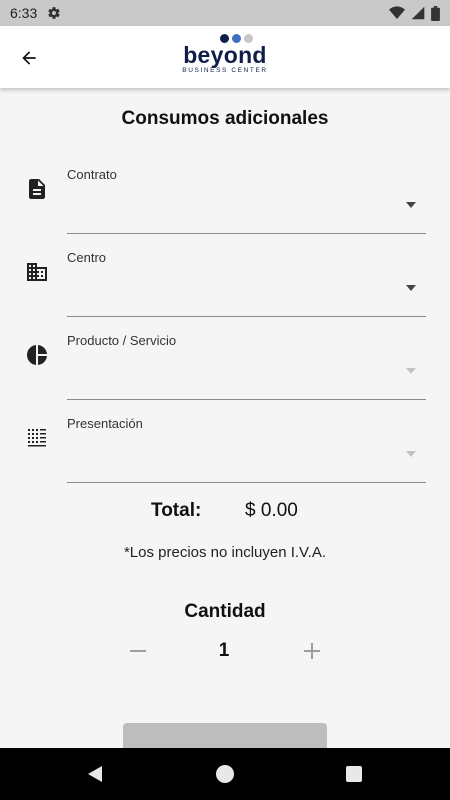  I want to click on nav-recent-icon, so click(354, 774).